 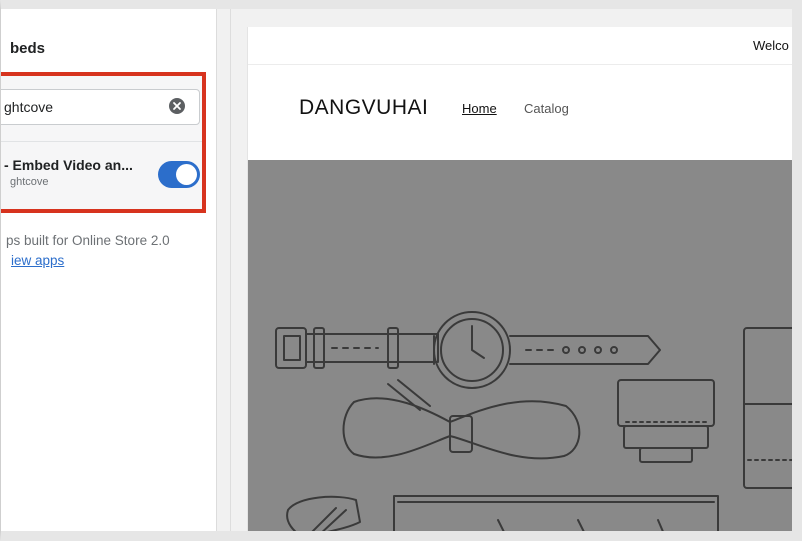 What do you see at coordinates (520, 112) in the screenshot?
I see `store-header: DANGVUHAI Home Catalog` at bounding box center [520, 112].